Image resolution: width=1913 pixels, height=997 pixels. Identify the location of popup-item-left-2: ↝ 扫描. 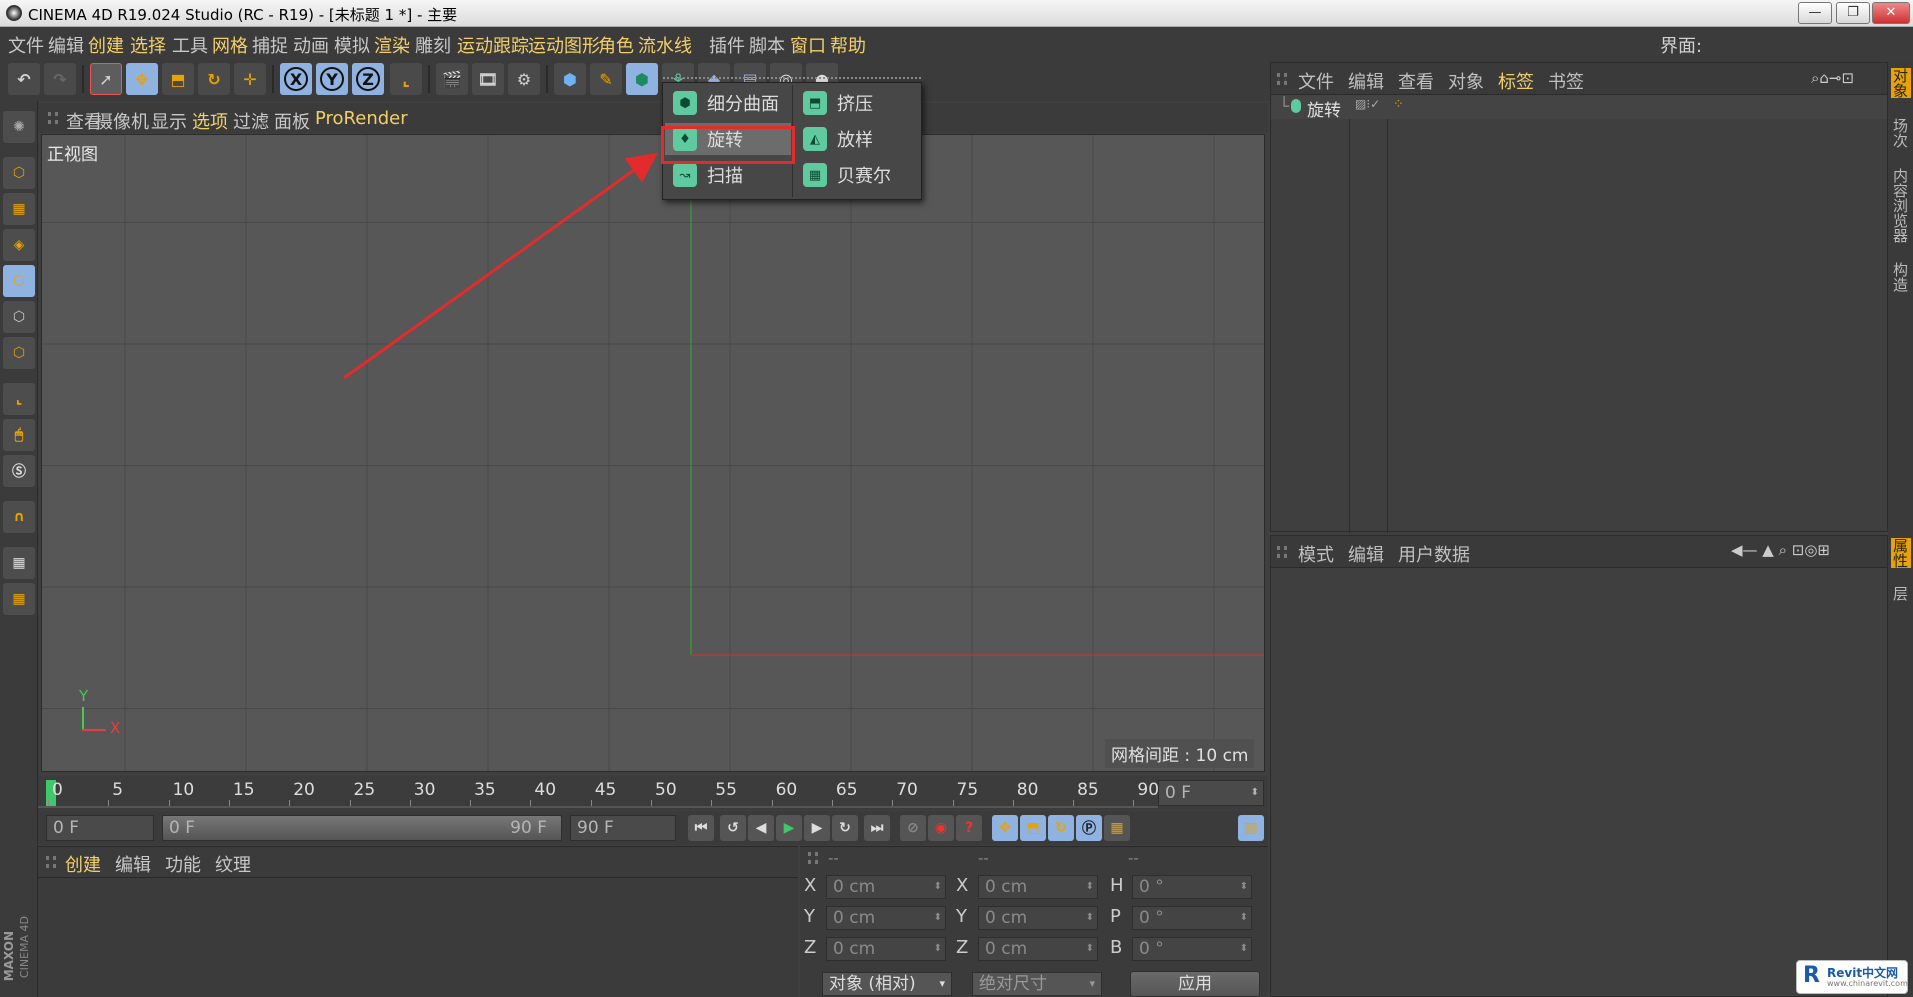
(728, 175).